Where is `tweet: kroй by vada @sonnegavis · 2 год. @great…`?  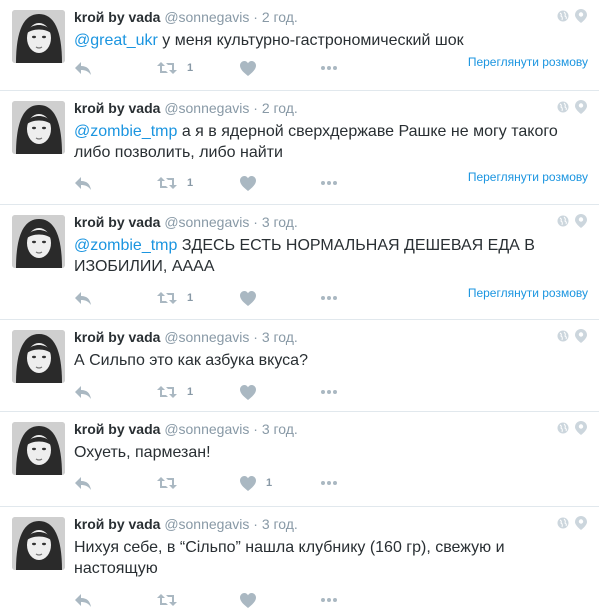
tweet: kroй by vada @sonnegavis · 2 год. @great… is located at coordinates (299, 45).